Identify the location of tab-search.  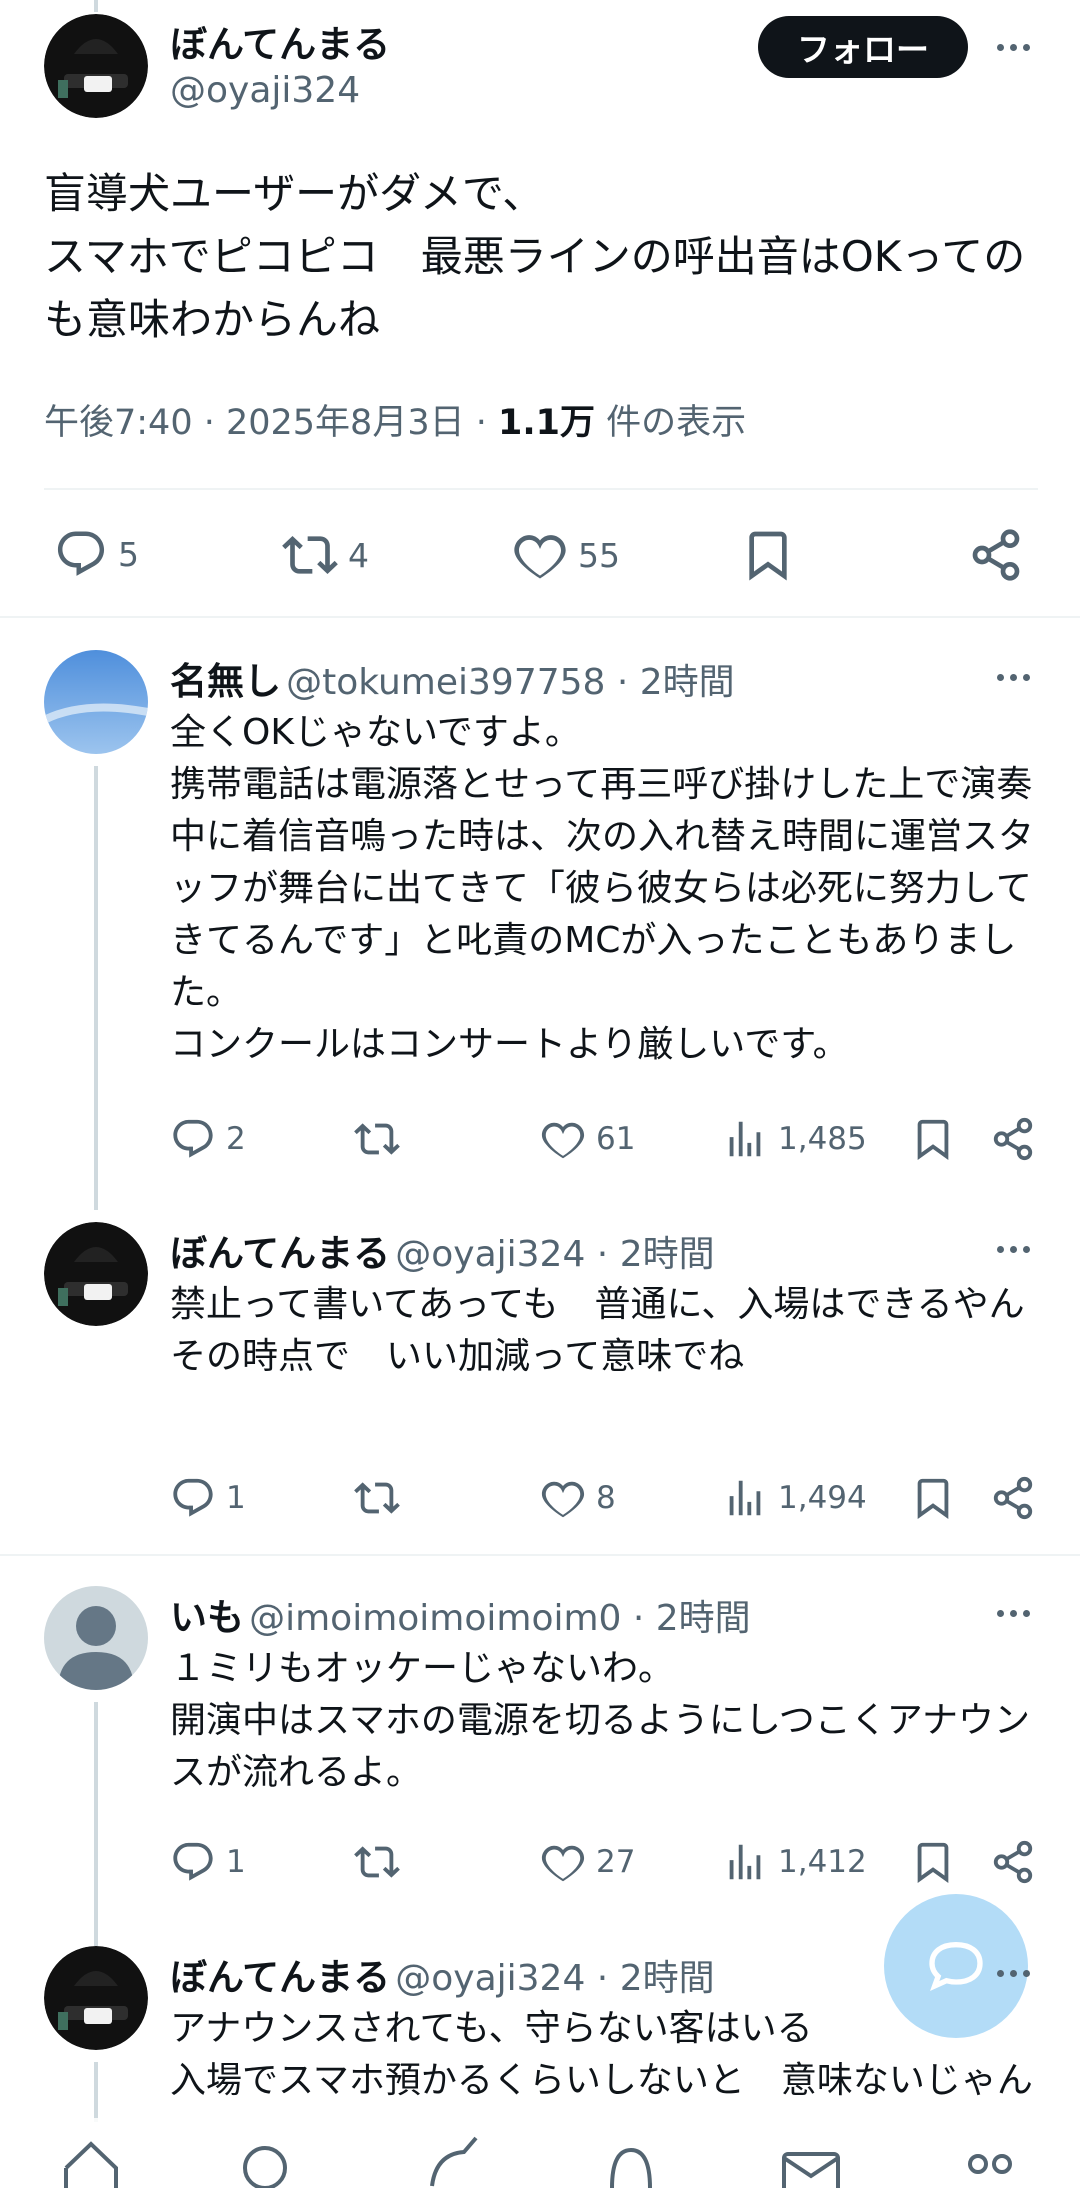
(265, 2159).